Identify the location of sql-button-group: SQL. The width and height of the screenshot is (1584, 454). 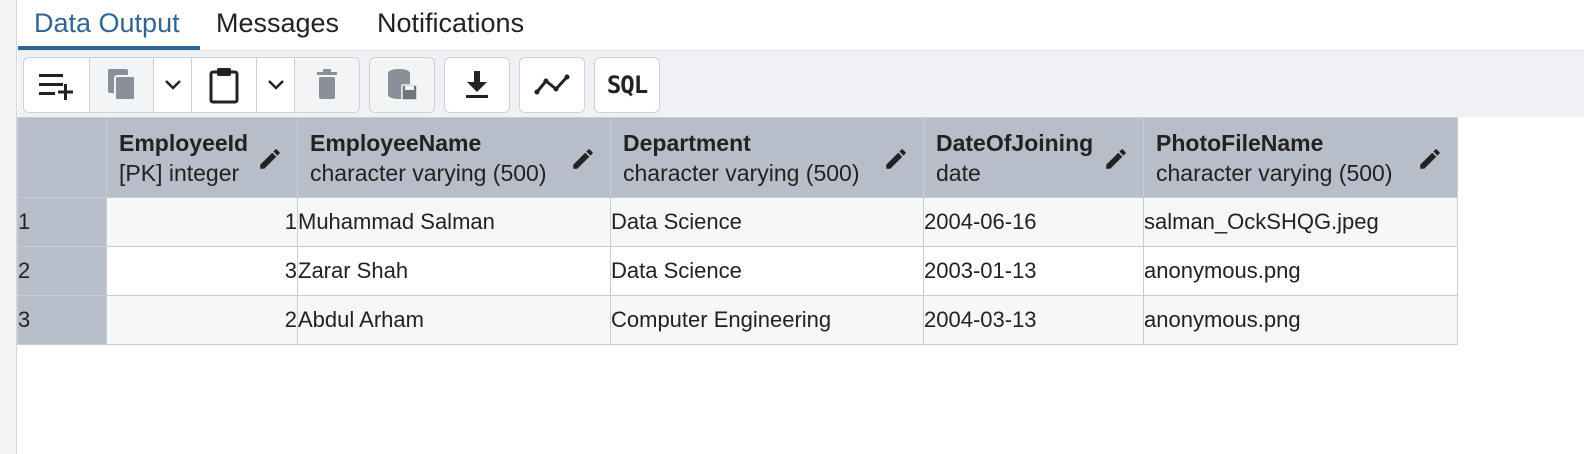
(627, 85).